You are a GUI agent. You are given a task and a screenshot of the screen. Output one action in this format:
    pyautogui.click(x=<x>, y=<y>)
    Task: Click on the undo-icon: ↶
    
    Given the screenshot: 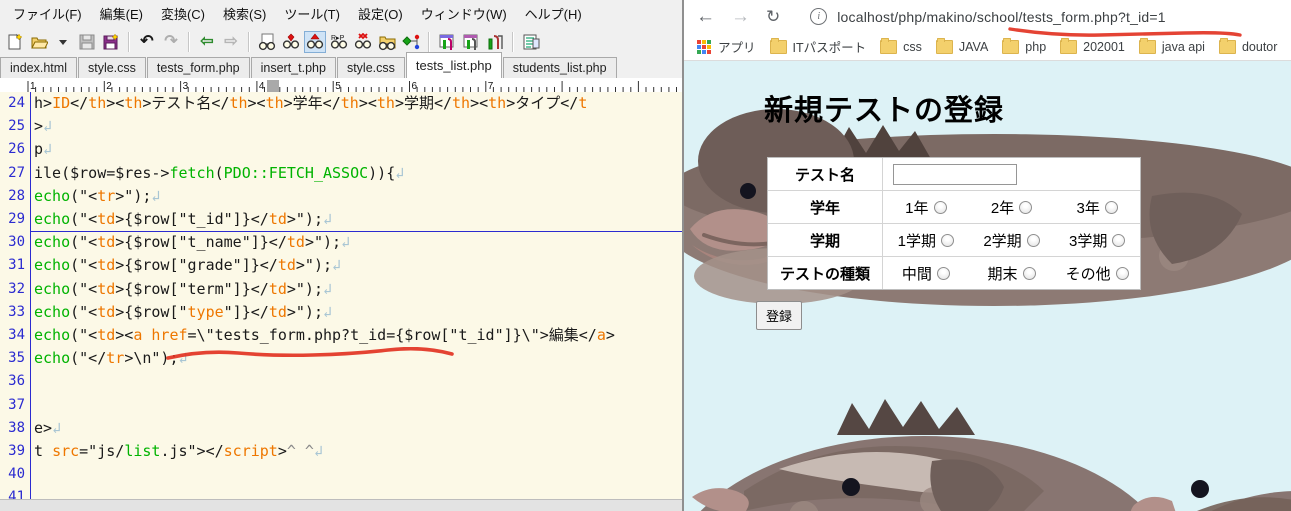 What is the action you would take?
    pyautogui.click(x=147, y=42)
    